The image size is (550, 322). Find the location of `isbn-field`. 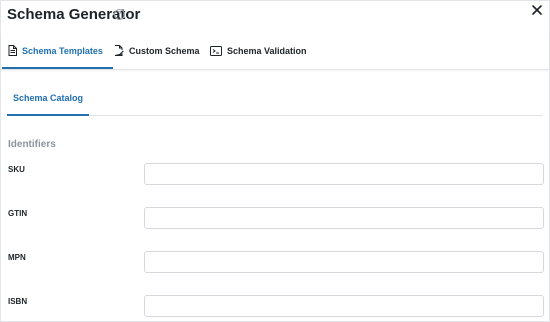

isbn-field is located at coordinates (344, 306).